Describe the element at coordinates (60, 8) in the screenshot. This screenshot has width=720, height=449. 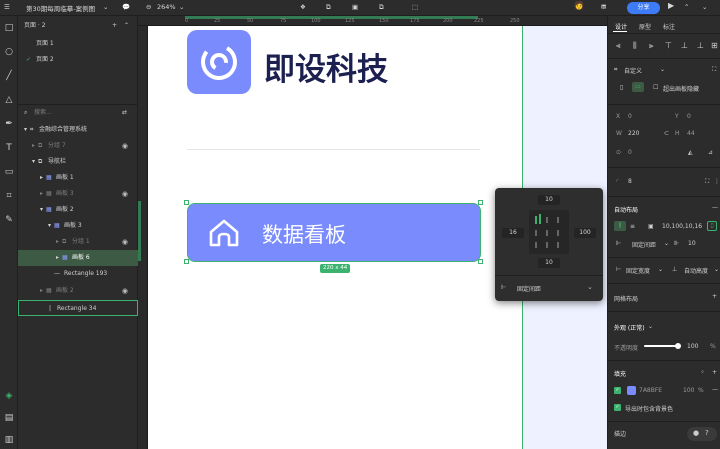
I see `file-title: 第30期每周临摹-案例图` at that location.